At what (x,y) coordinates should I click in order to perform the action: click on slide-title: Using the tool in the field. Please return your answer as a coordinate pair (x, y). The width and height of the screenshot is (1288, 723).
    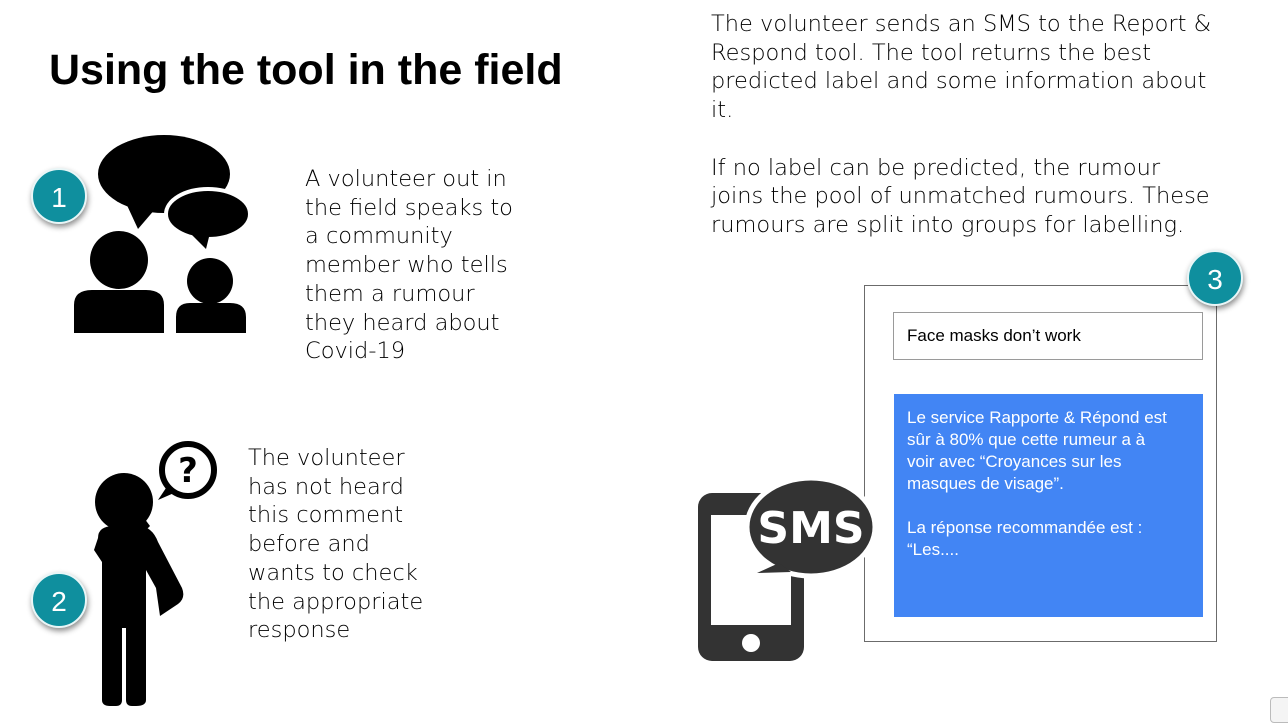
    Looking at the image, I should click on (306, 70).